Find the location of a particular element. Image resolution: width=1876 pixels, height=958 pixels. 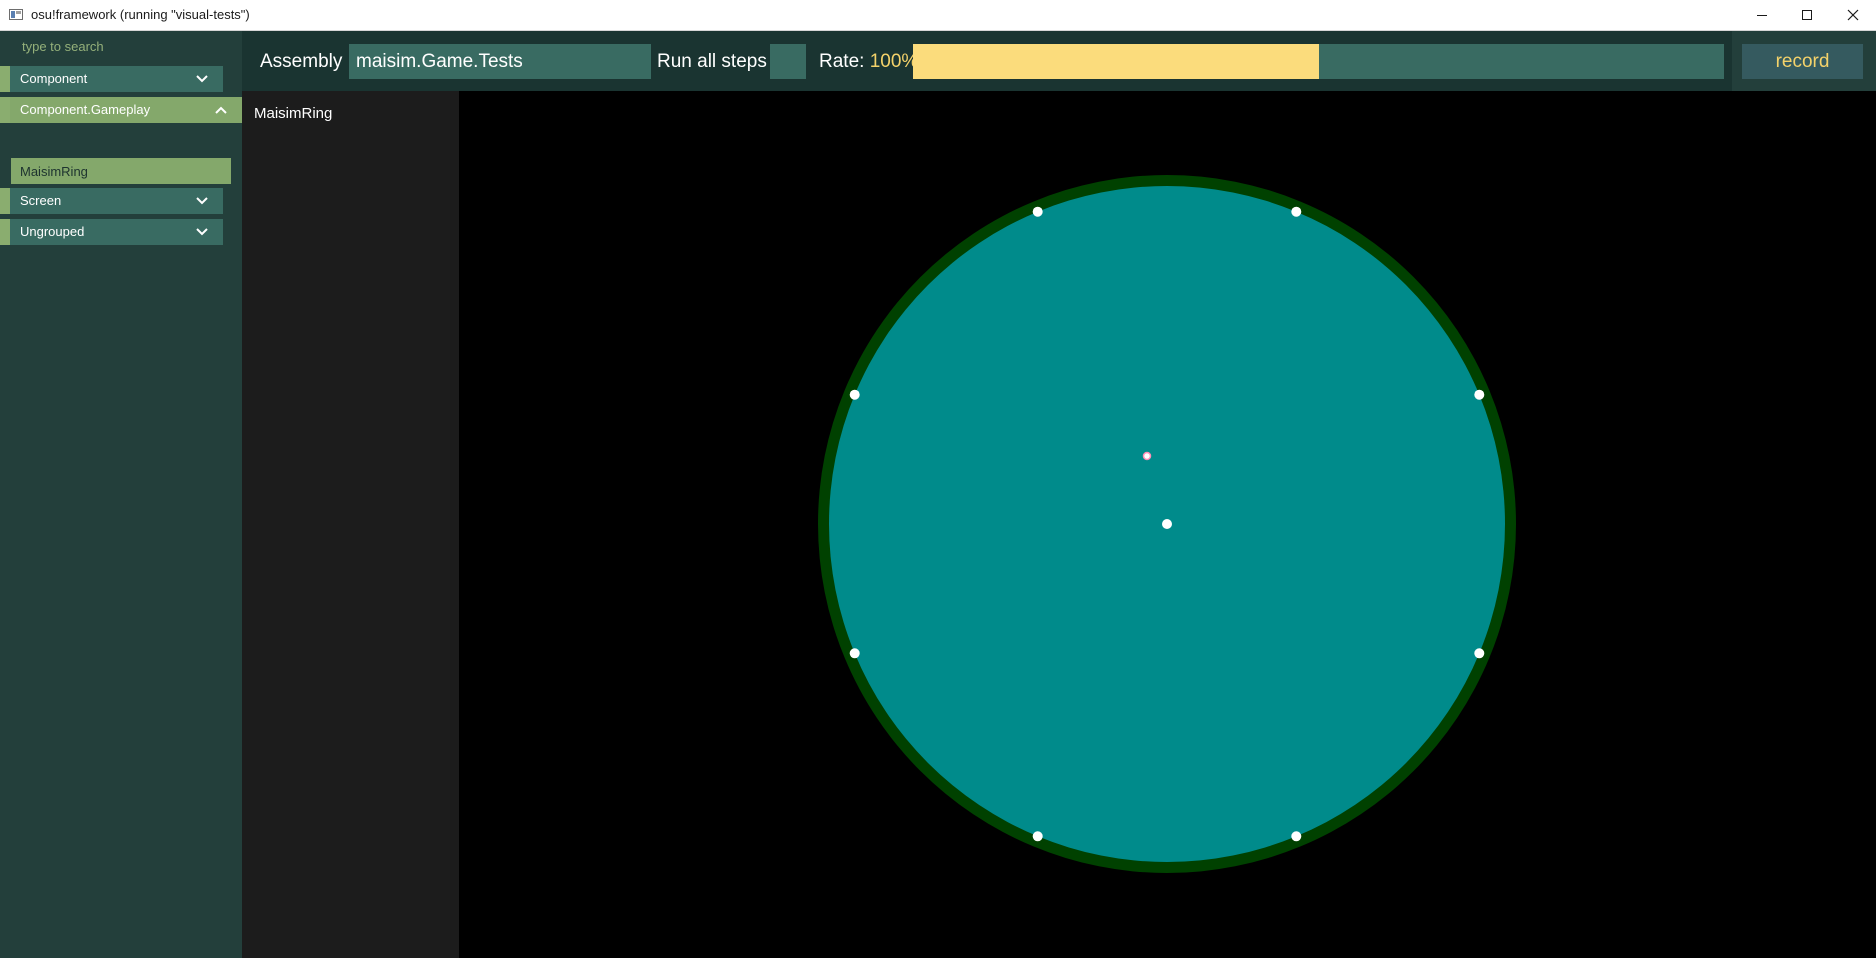

test-item-maisimring: MaisimRing is located at coordinates (121, 171).